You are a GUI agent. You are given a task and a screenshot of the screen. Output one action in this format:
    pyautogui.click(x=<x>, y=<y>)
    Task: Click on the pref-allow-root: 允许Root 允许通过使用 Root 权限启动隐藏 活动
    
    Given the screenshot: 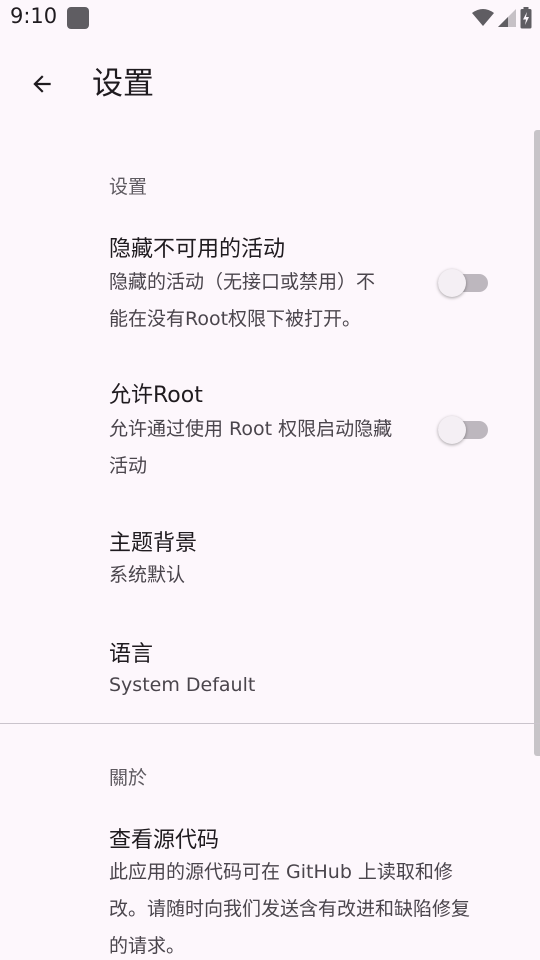 What is the action you would take?
    pyautogui.click(x=265, y=434)
    